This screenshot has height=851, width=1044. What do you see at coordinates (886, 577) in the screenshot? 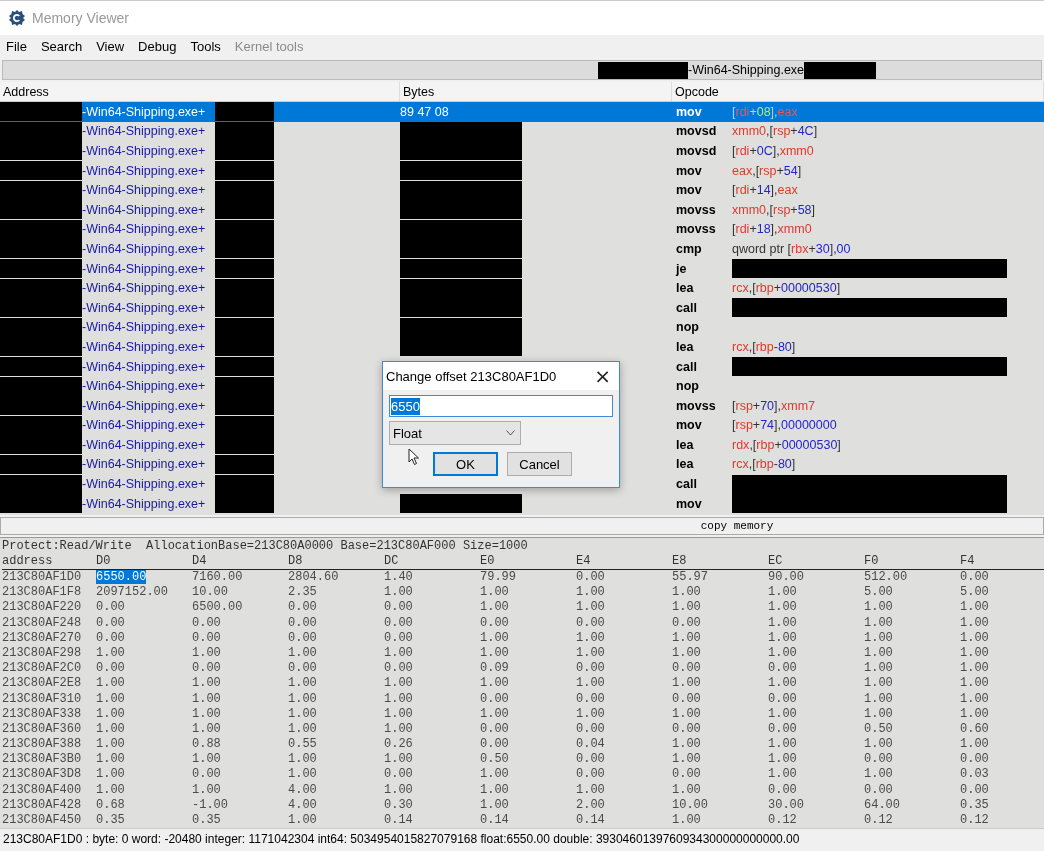
I see `value-cell: 512.00` at bounding box center [886, 577].